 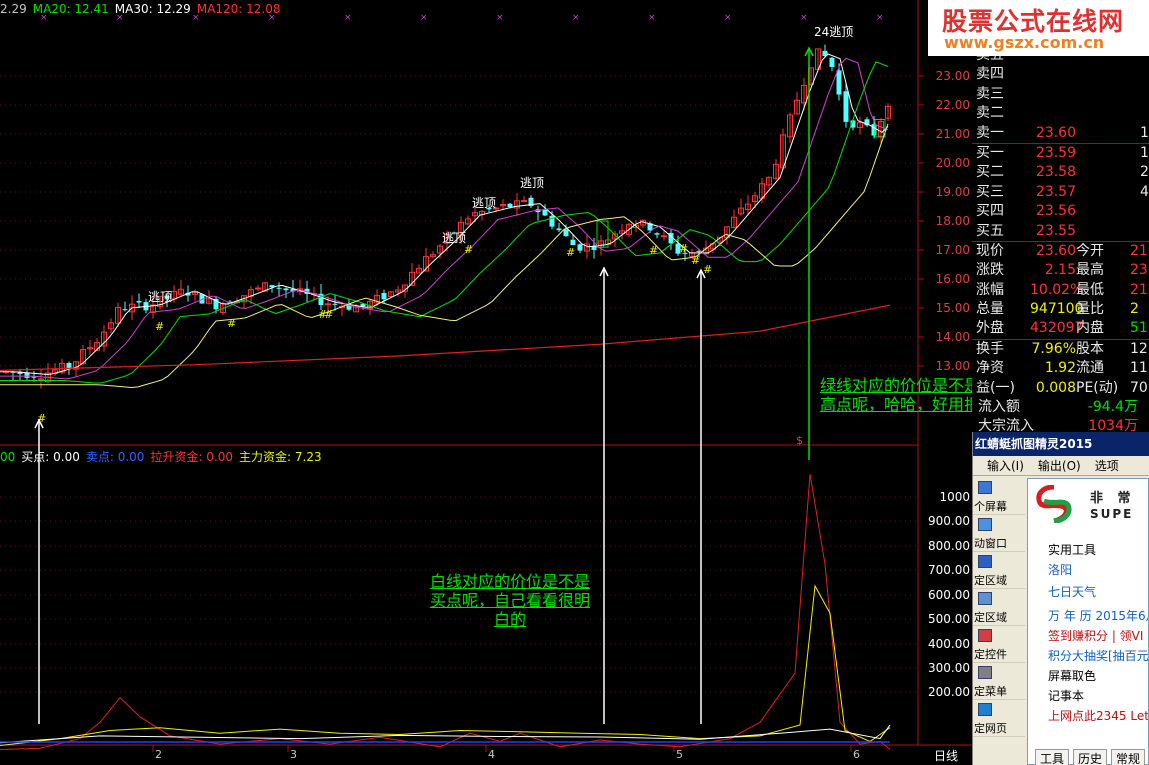 I want to click on stat-label: 最高, so click(x=1090, y=270).